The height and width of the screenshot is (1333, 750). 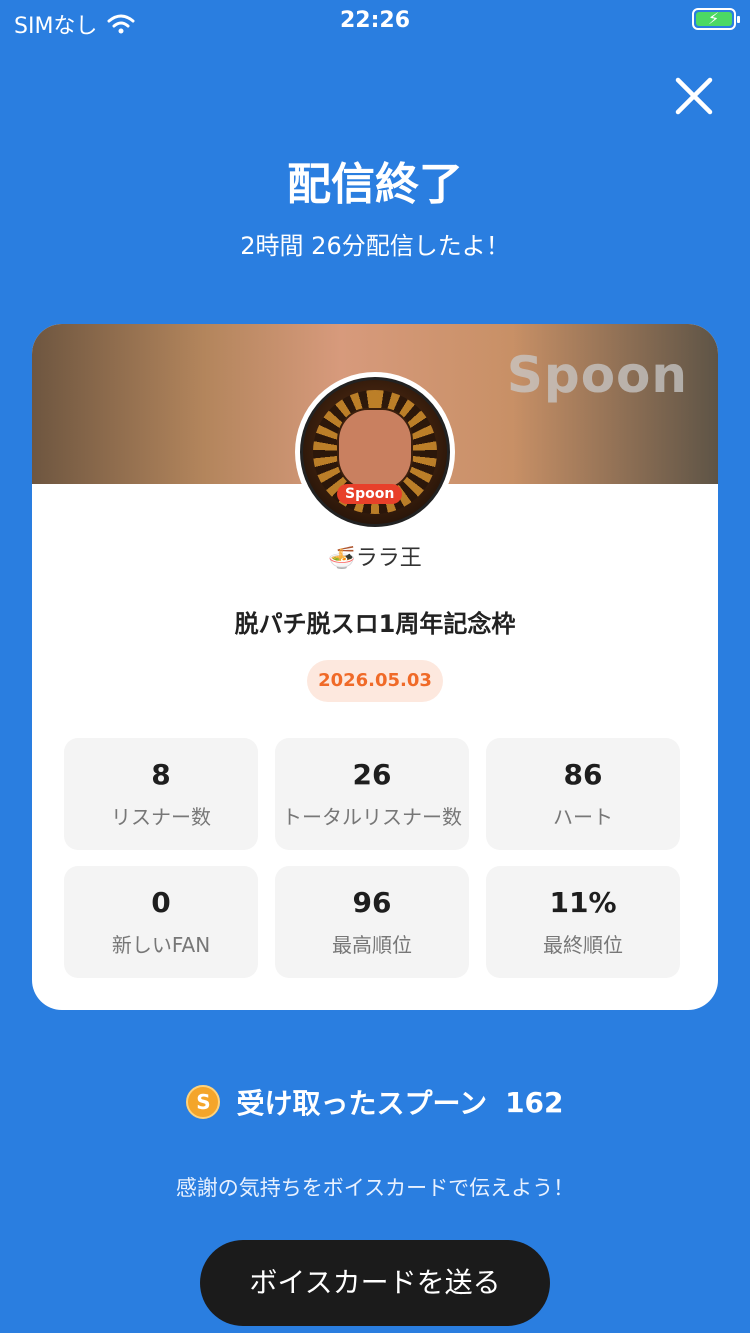 I want to click on send-voice-card-button: ボイスカードを送る, so click(x=375, y=1283).